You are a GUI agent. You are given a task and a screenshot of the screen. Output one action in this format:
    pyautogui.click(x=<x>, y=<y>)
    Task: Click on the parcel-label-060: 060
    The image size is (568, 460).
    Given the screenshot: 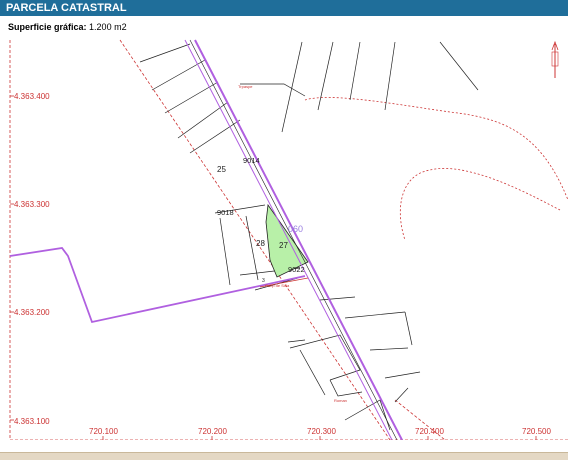 What is the action you would take?
    pyautogui.click(x=295, y=229)
    